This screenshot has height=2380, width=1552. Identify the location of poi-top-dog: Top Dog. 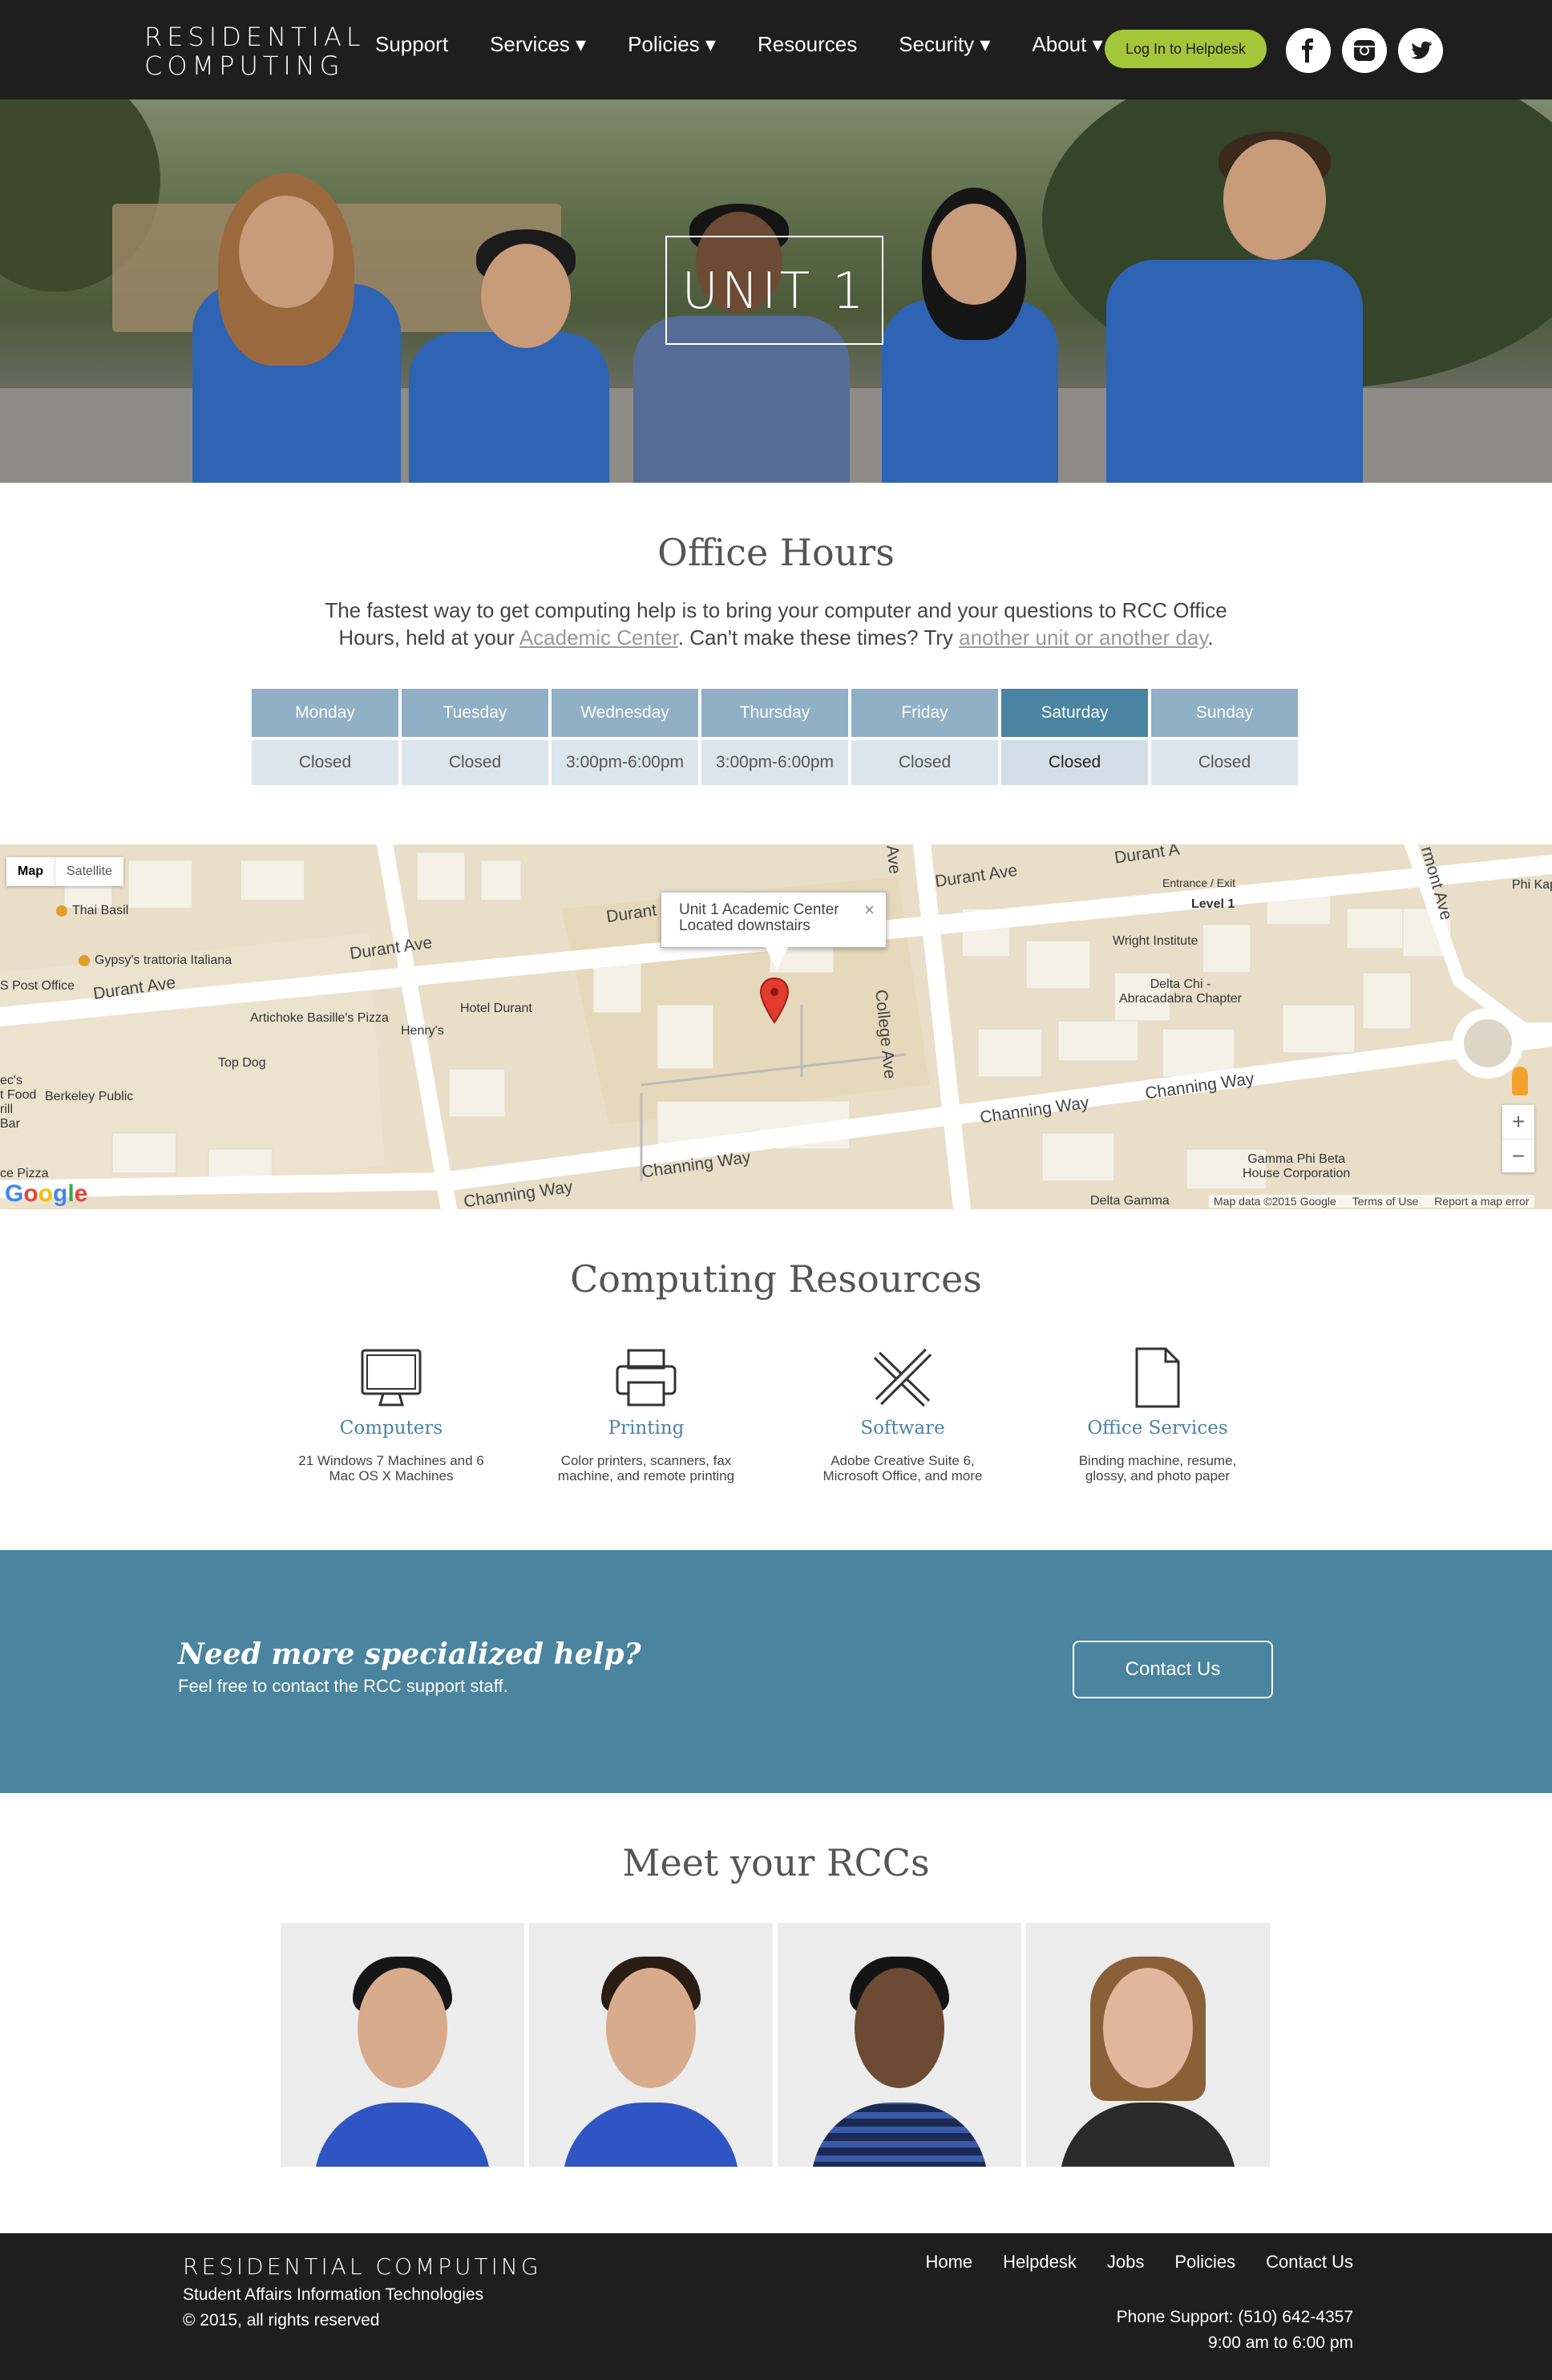
(242, 1063).